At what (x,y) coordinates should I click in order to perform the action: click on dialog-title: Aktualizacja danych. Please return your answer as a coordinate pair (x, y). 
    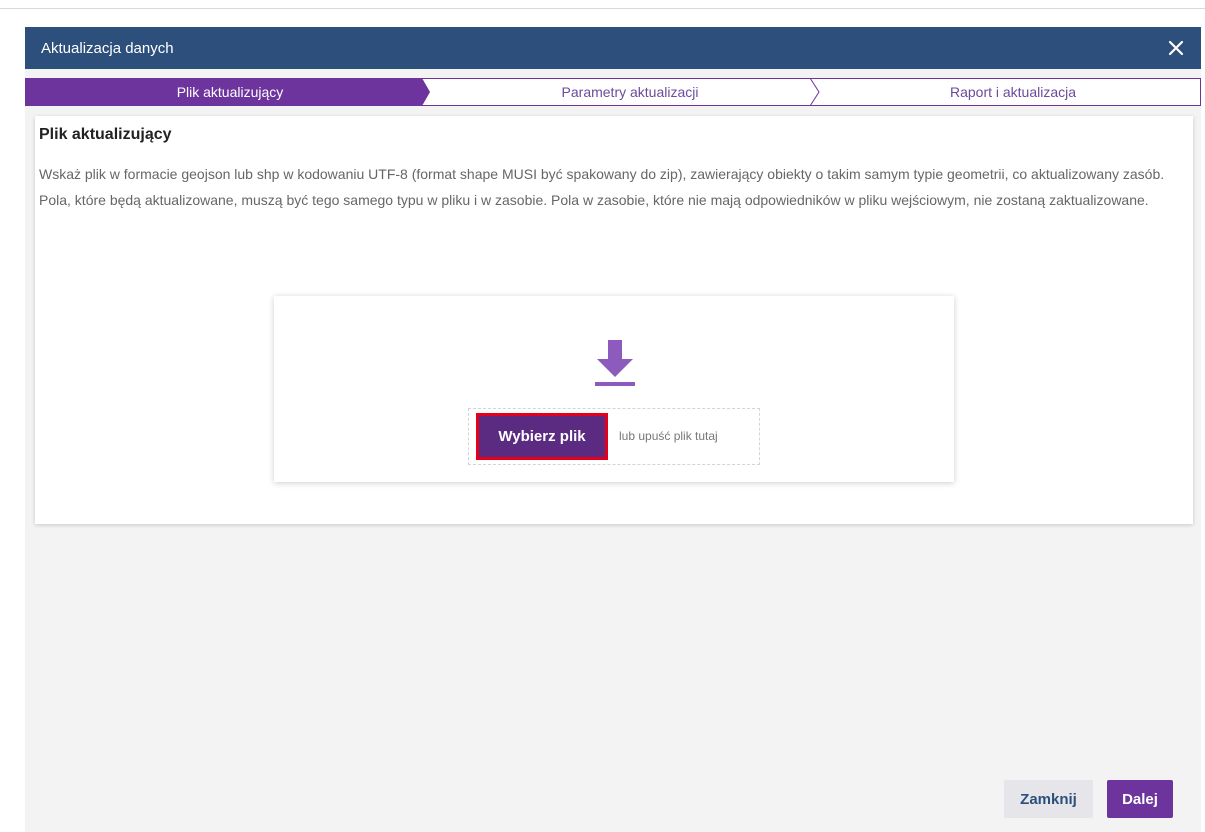
    Looking at the image, I should click on (107, 48).